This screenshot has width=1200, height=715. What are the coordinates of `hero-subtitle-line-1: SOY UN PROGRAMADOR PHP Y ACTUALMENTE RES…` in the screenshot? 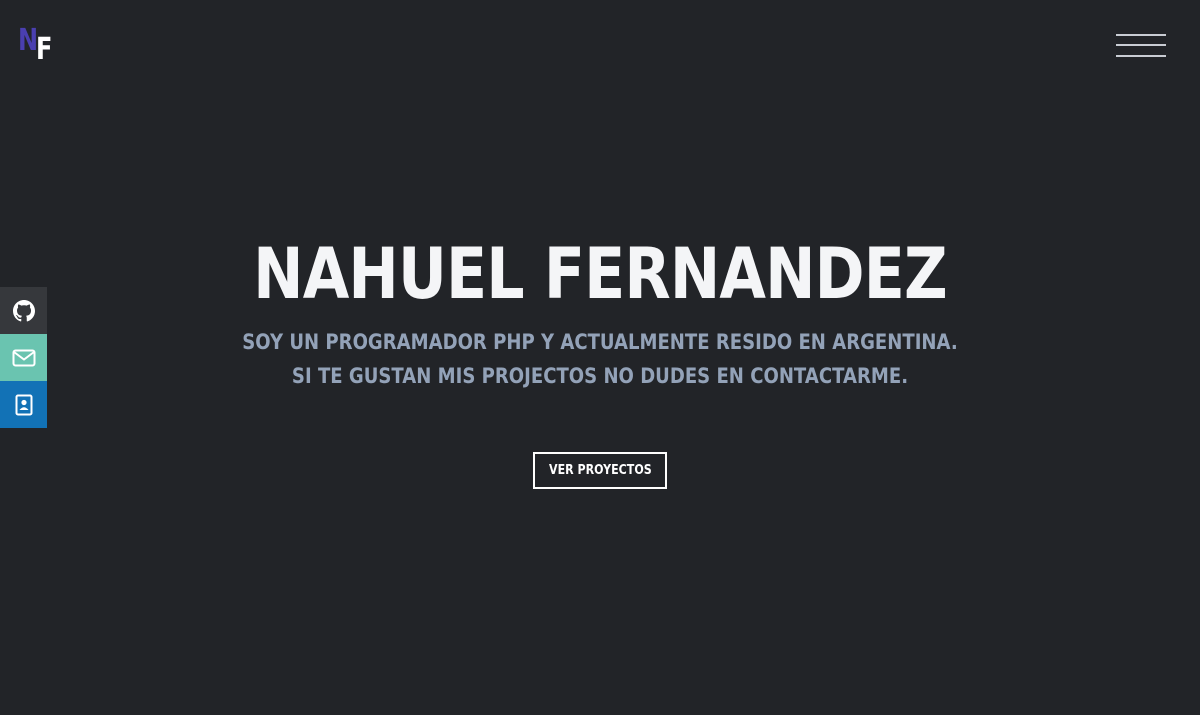 It's located at (600, 342).